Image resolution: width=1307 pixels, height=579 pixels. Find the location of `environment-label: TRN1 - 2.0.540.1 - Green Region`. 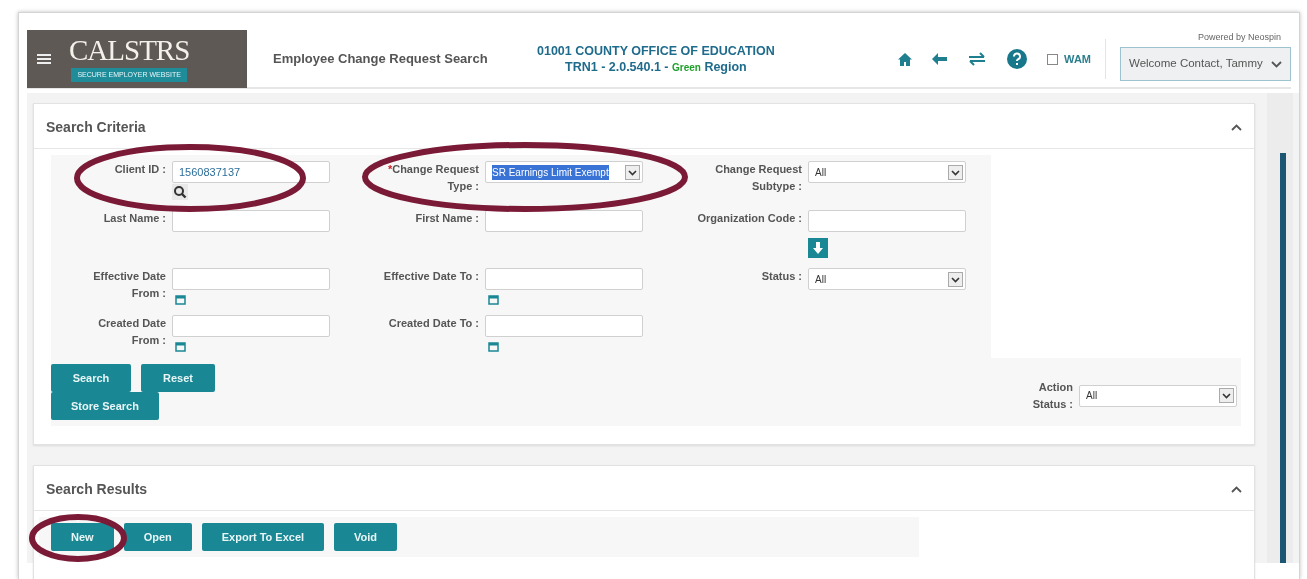

environment-label: TRN1 - 2.0.540.1 - Green Region is located at coordinates (656, 67).